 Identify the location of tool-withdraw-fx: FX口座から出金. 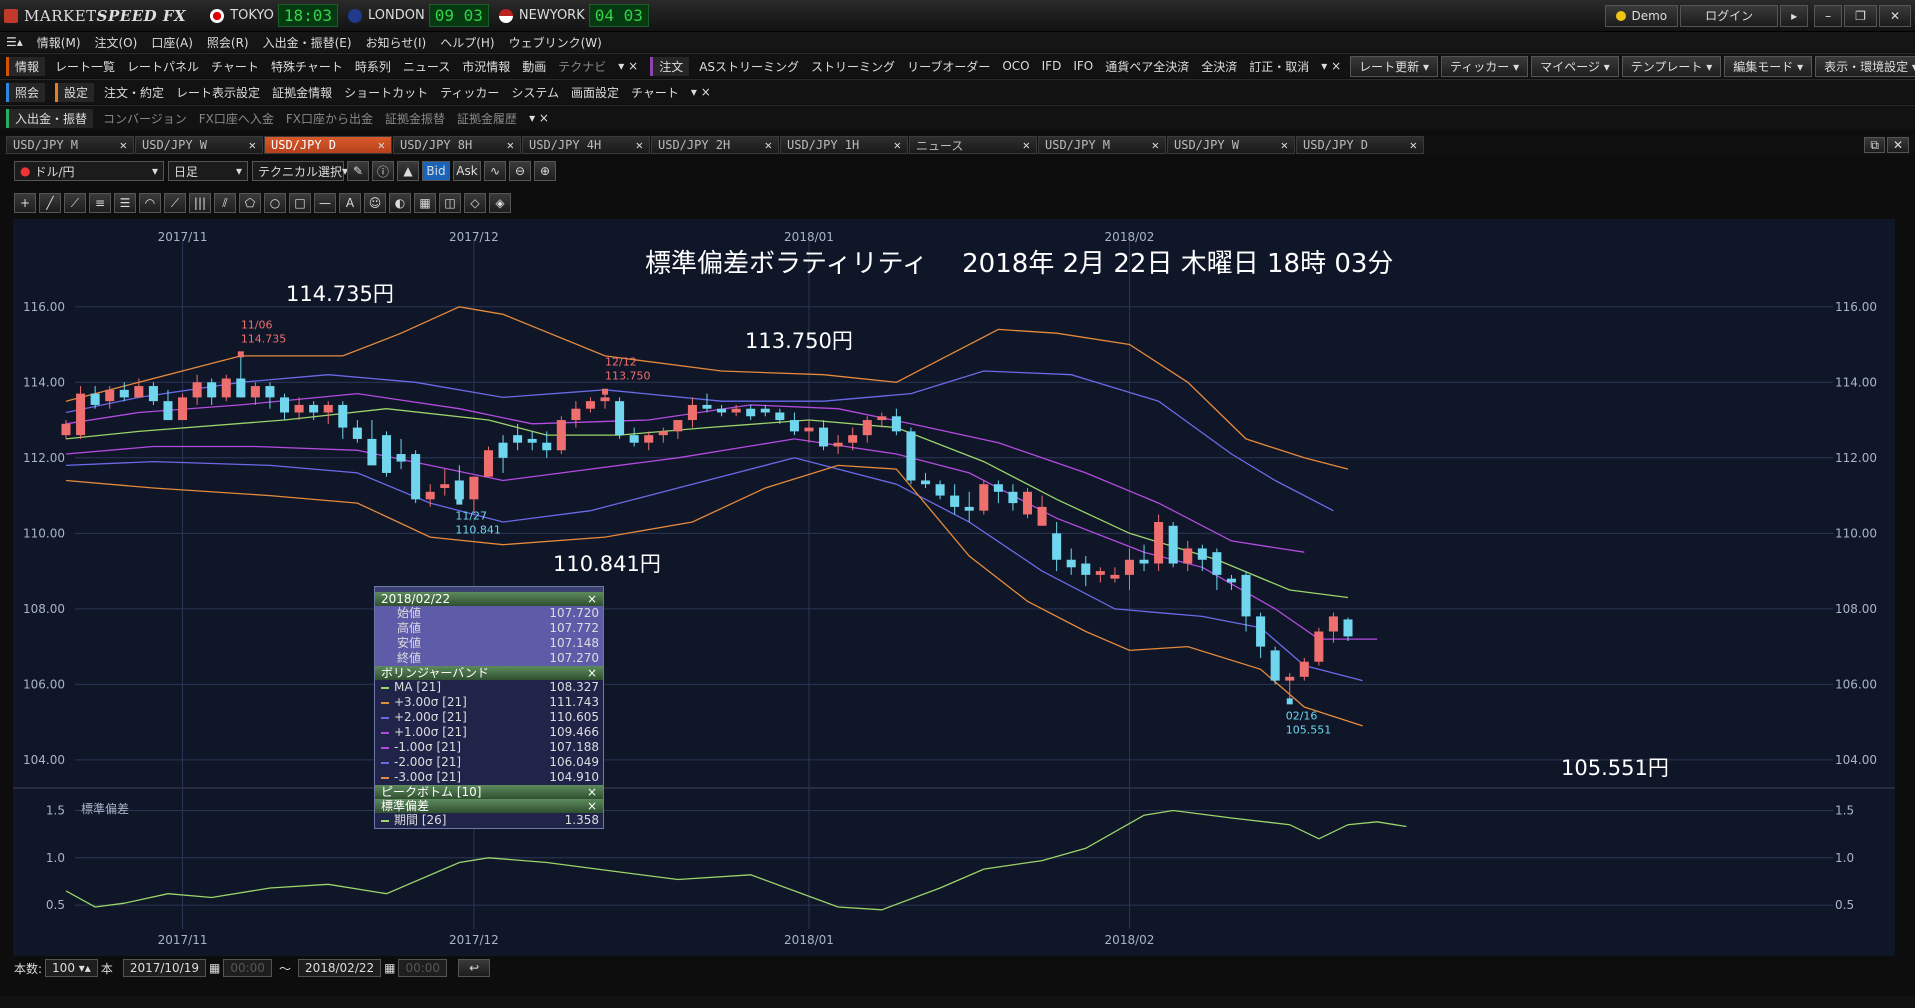
(329, 118).